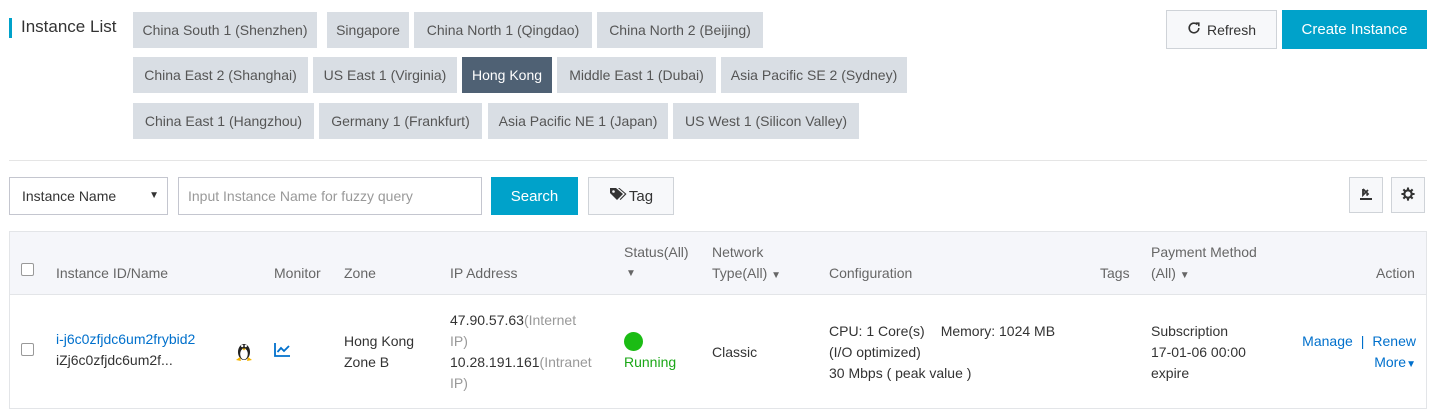  What do you see at coordinates (459, 383) in the screenshot?
I see `private-ip-note-2: IP)` at bounding box center [459, 383].